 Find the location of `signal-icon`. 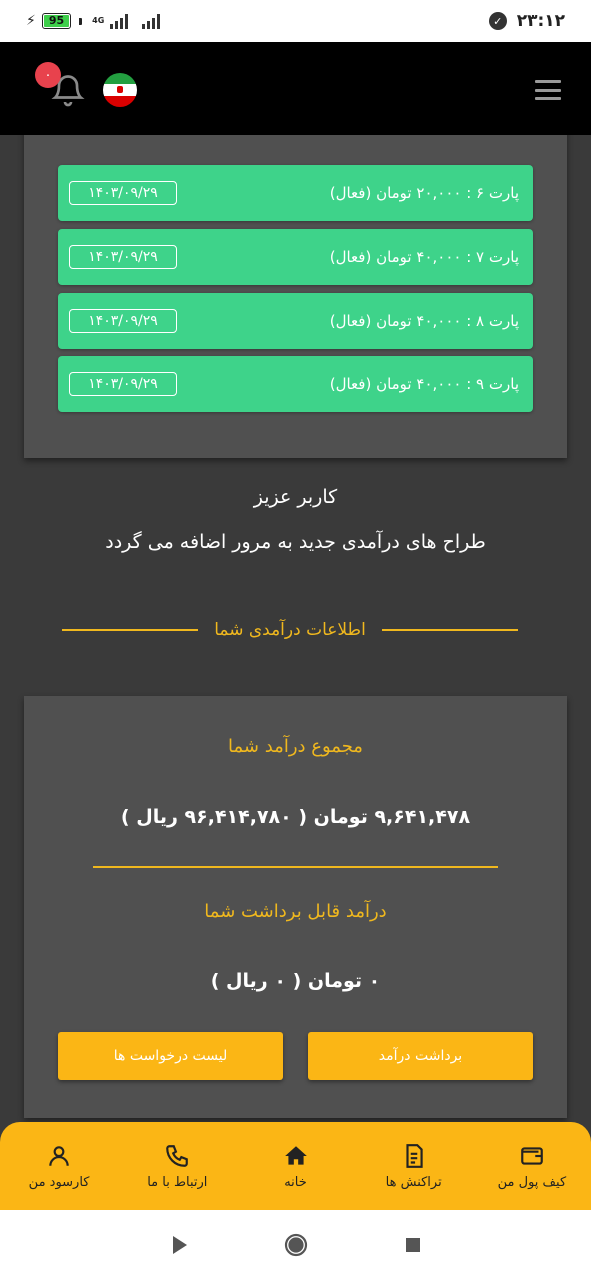

signal-icon is located at coordinates (119, 21).